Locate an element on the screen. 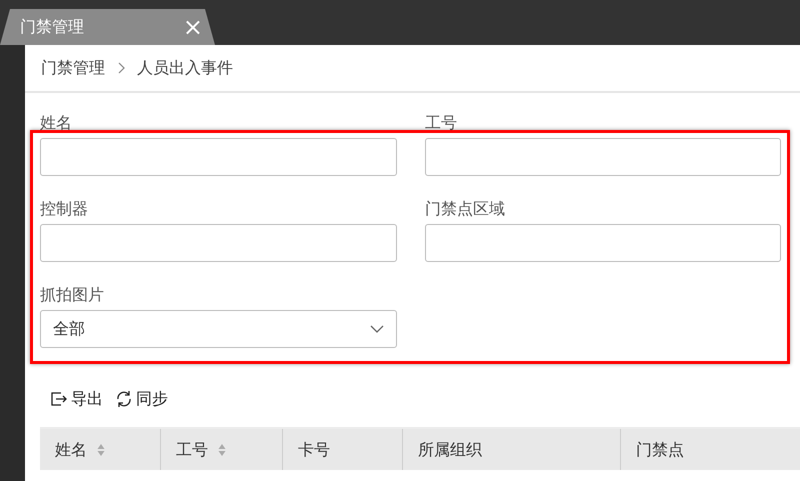 The image size is (800, 481). breadcrumb-item: 门禁管理 is located at coordinates (73, 68).